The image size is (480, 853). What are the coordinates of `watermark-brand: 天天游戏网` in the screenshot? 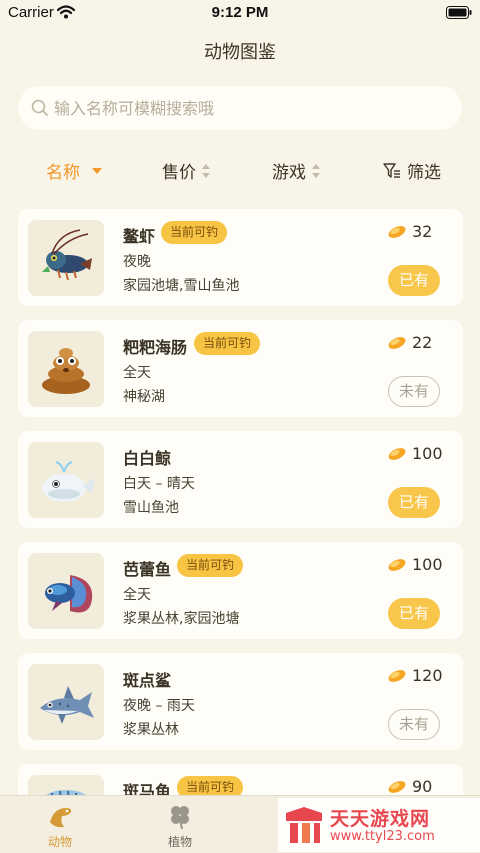 It's located at (380, 819).